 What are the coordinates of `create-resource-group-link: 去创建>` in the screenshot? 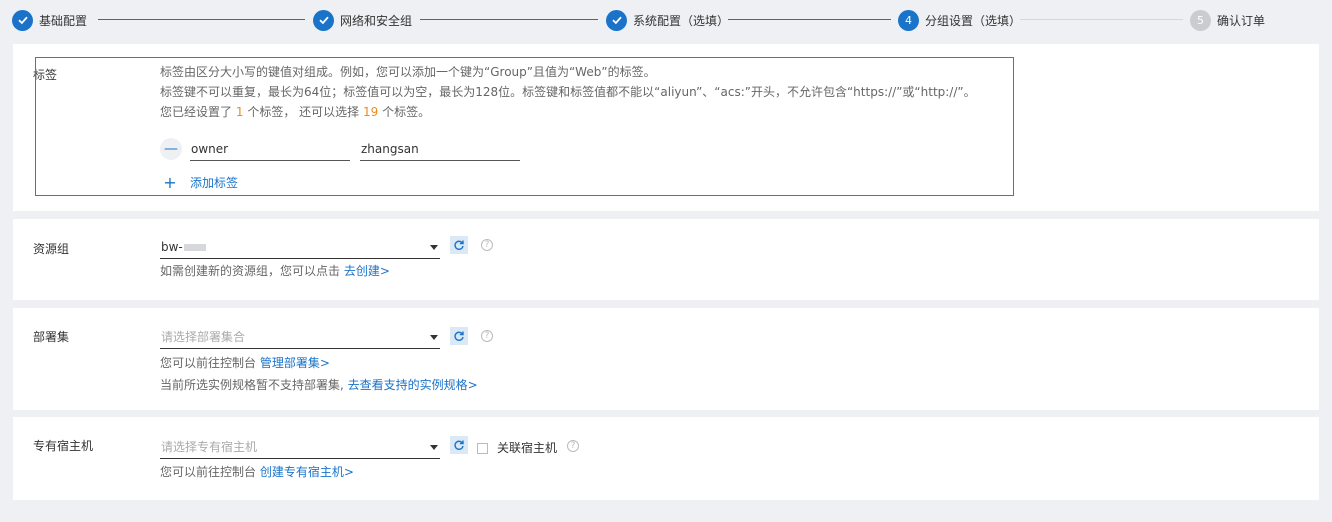 It's located at (367, 271).